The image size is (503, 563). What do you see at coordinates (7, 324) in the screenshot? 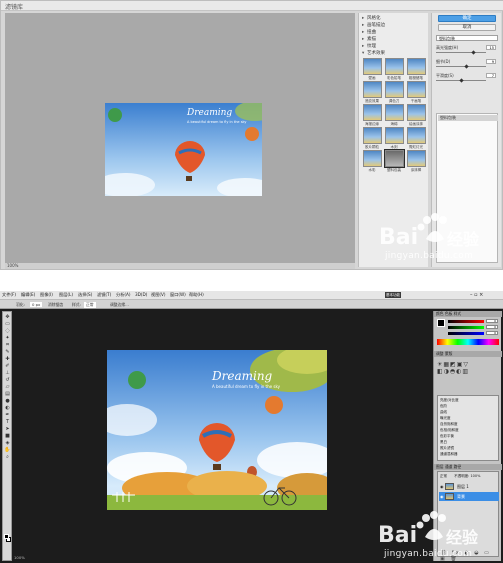
I see `marquee-tool-icon: ▭` at bounding box center [7, 324].